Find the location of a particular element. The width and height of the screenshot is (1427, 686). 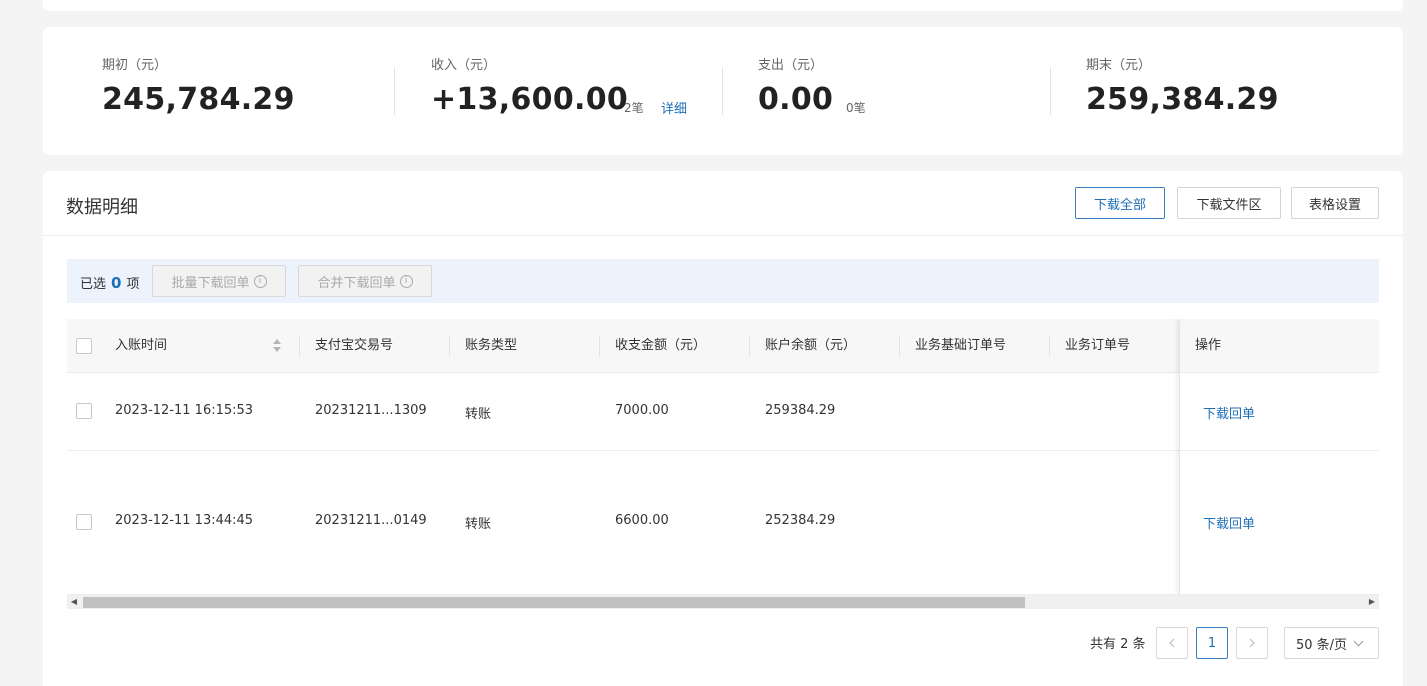

selection-suffix: 项 is located at coordinates (133, 284).